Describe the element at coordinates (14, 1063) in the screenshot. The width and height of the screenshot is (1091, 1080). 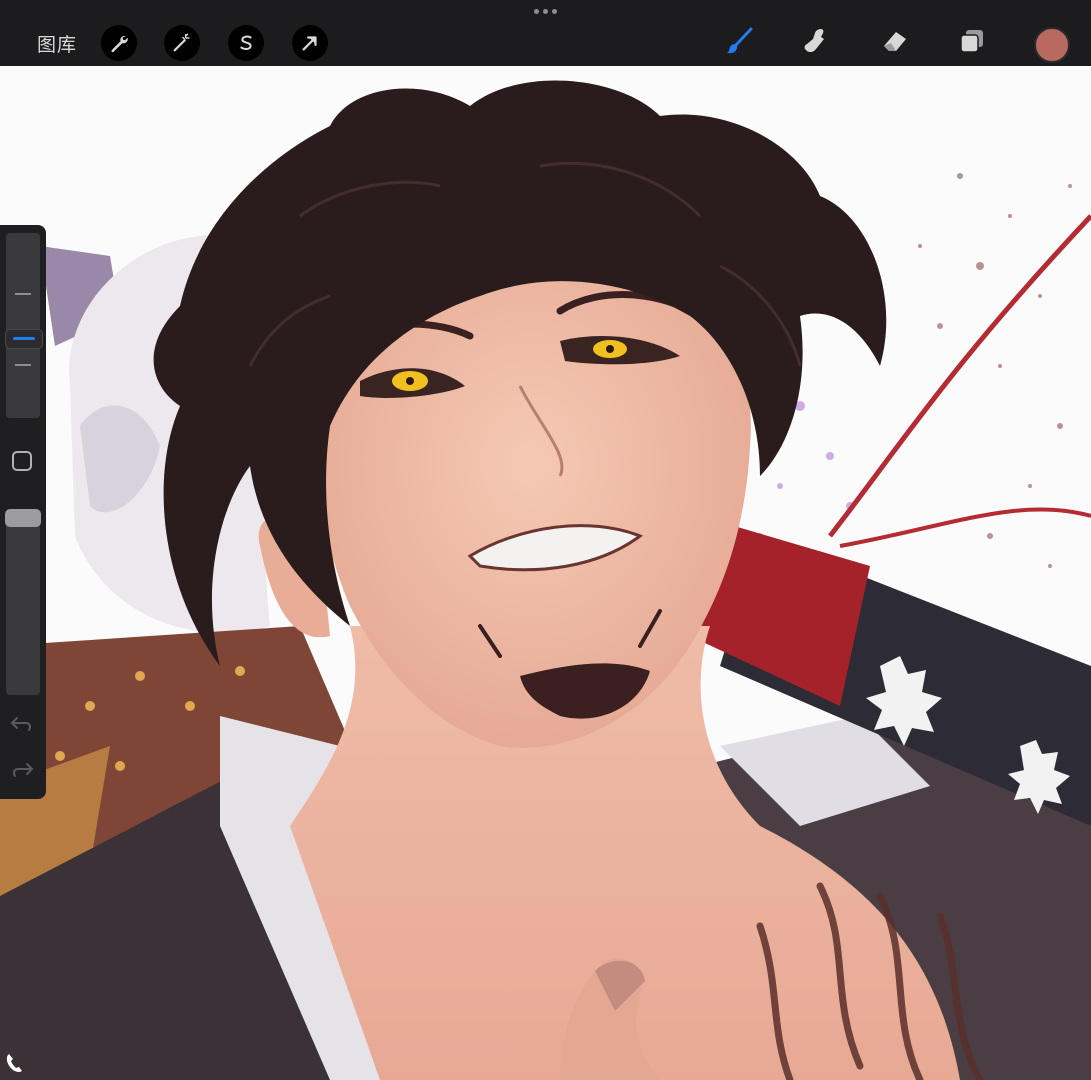
I see `phone-icon` at that location.